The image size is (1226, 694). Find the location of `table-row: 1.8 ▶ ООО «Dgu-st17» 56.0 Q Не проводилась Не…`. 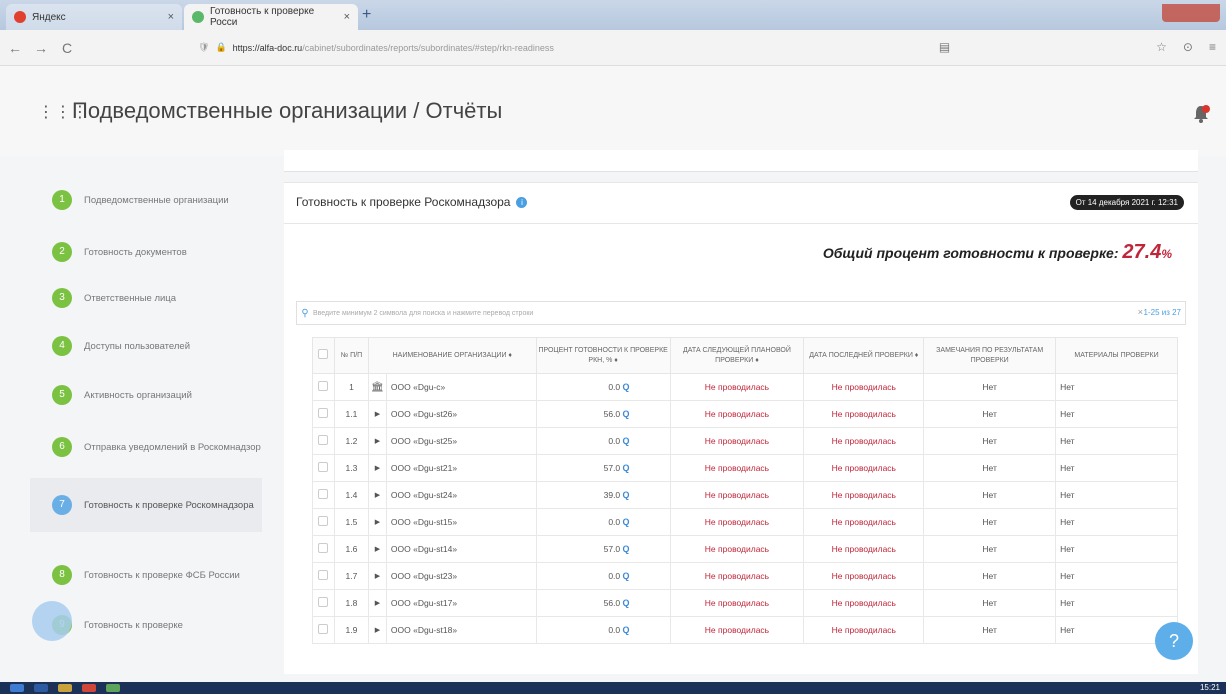

table-row: 1.8 ▶ ООО «Dgu-st17» 56.0 Q Не проводилась Не… is located at coordinates (745, 603).